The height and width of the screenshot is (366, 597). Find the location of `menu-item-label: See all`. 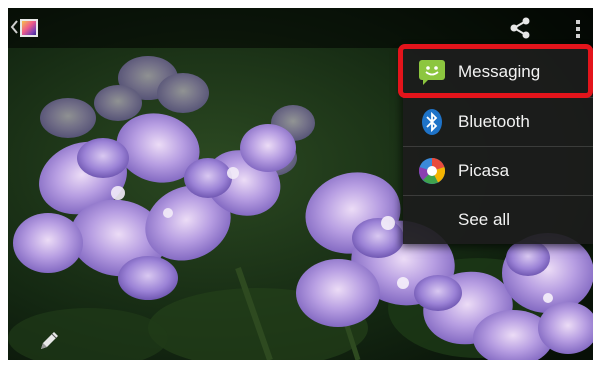

menu-item-label: See all is located at coordinates (484, 219).